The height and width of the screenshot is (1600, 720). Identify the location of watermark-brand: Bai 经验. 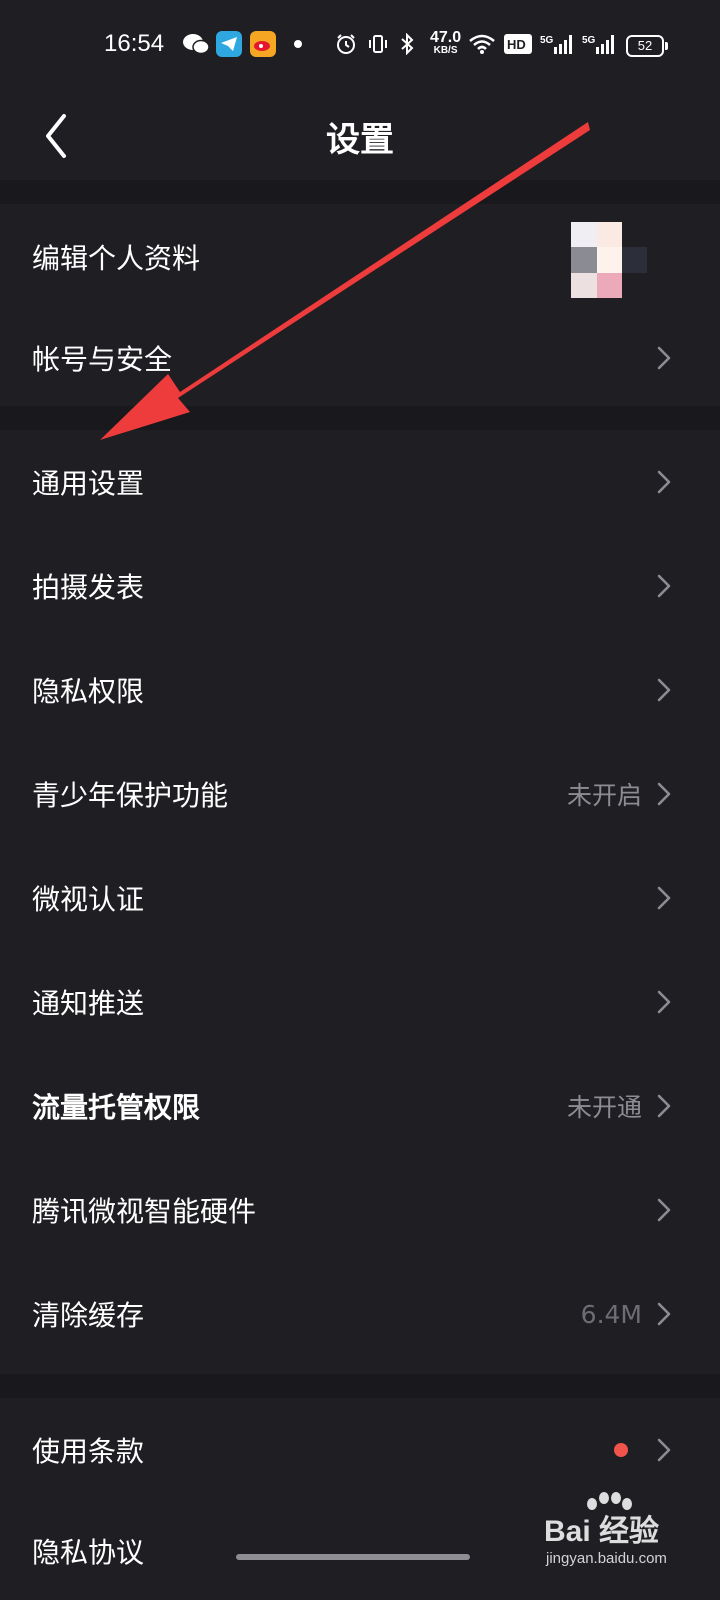
(602, 1531).